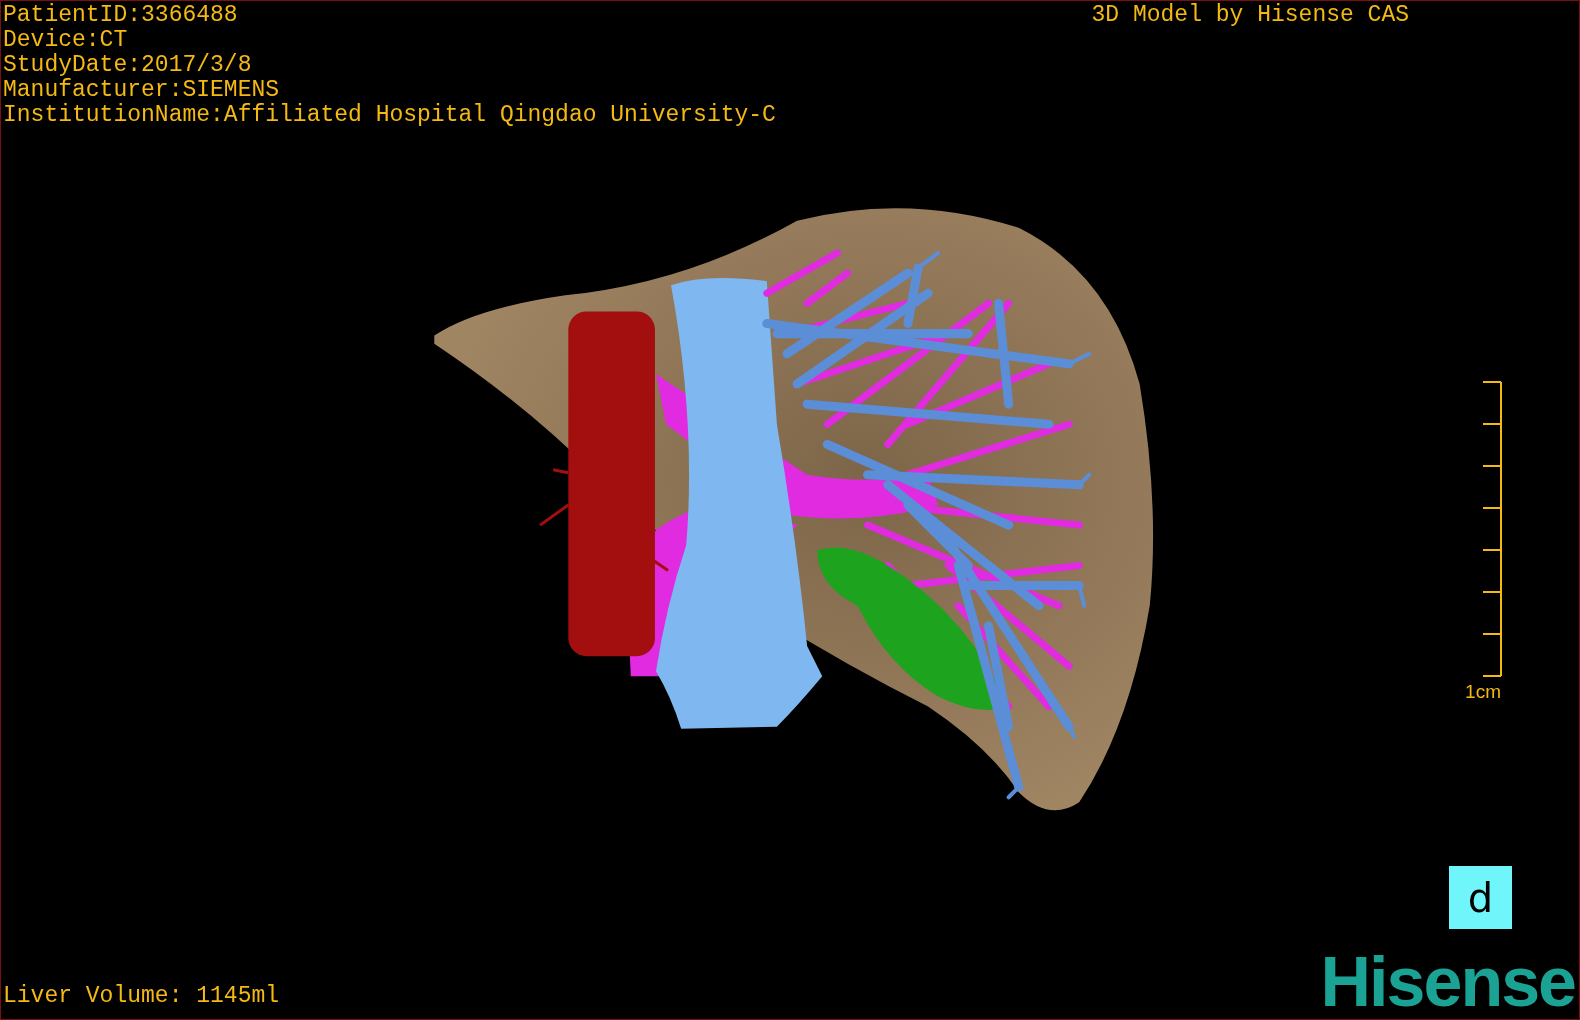 The height and width of the screenshot is (1020, 1580). Describe the element at coordinates (1483, 692) in the screenshot. I see `scale-label: 1cm` at that location.